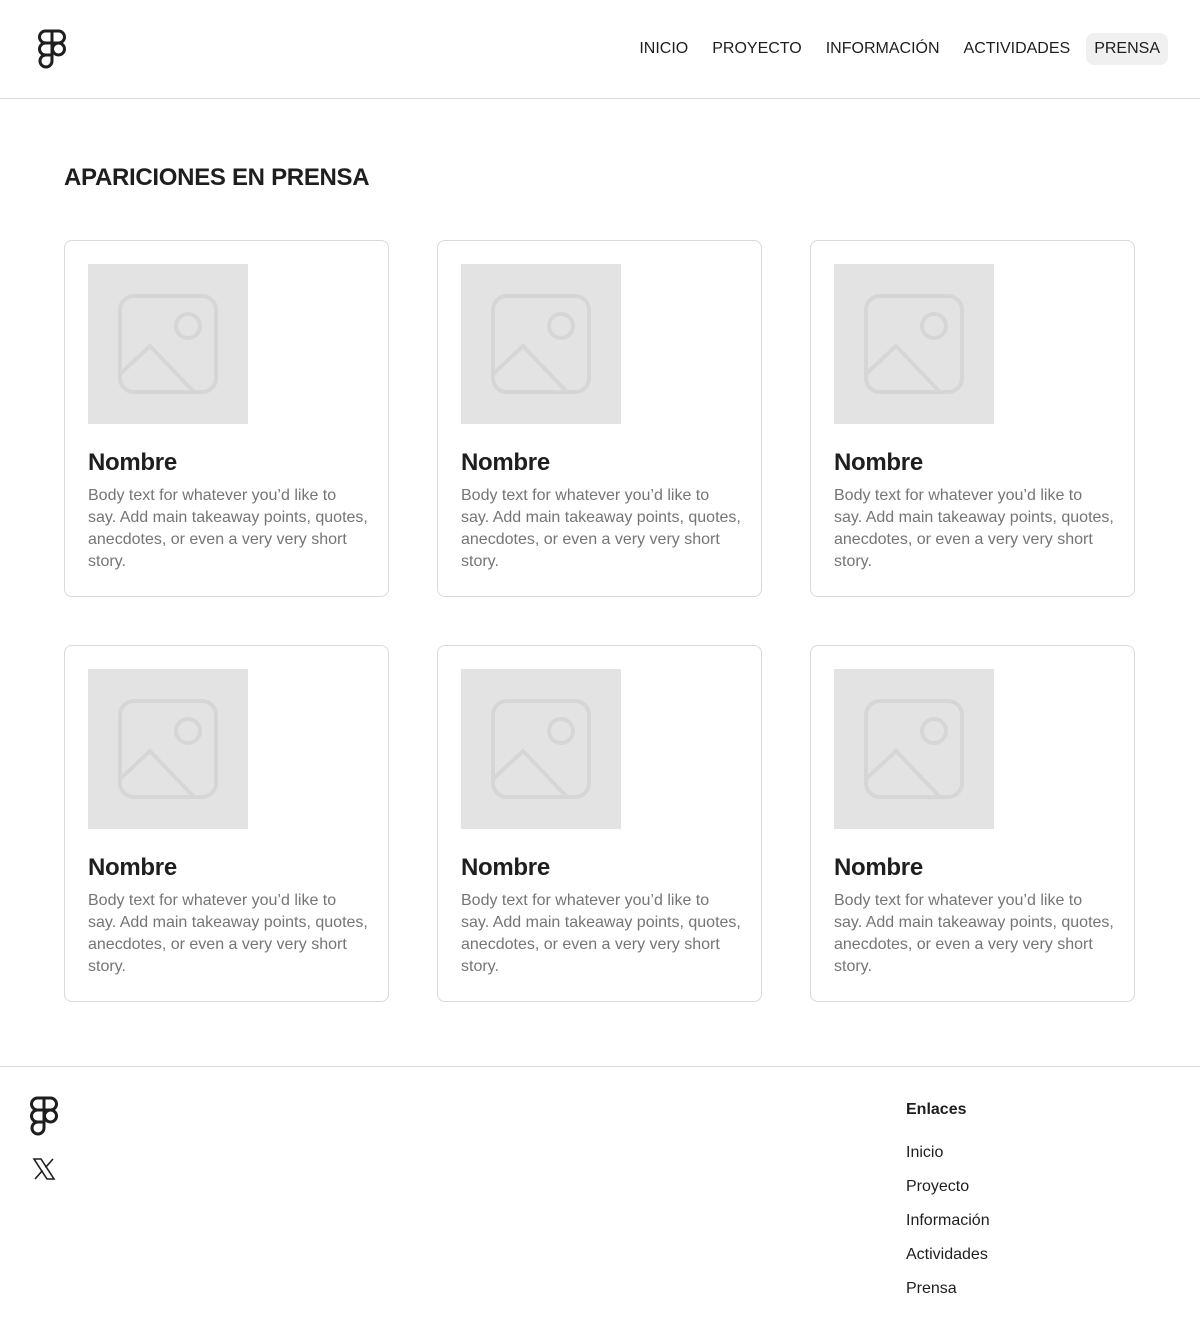 This screenshot has width=1200, height=1325. What do you see at coordinates (948, 1187) in the screenshot?
I see `footer-link-proyecto: Proyecto` at bounding box center [948, 1187].